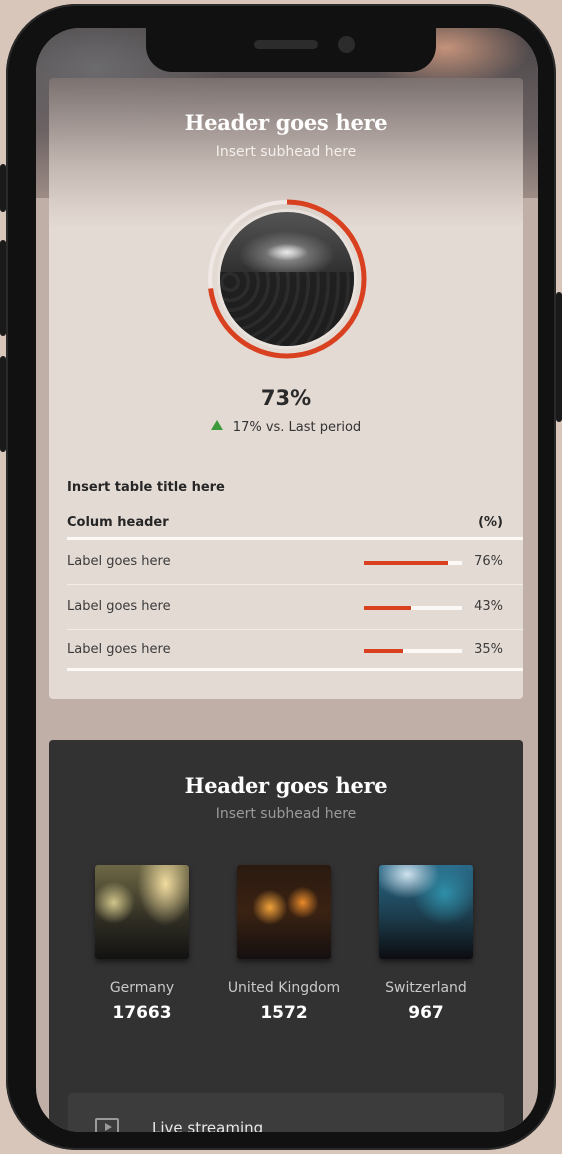  Describe the element at coordinates (3, 188) in the screenshot. I see `mute-switch` at that location.